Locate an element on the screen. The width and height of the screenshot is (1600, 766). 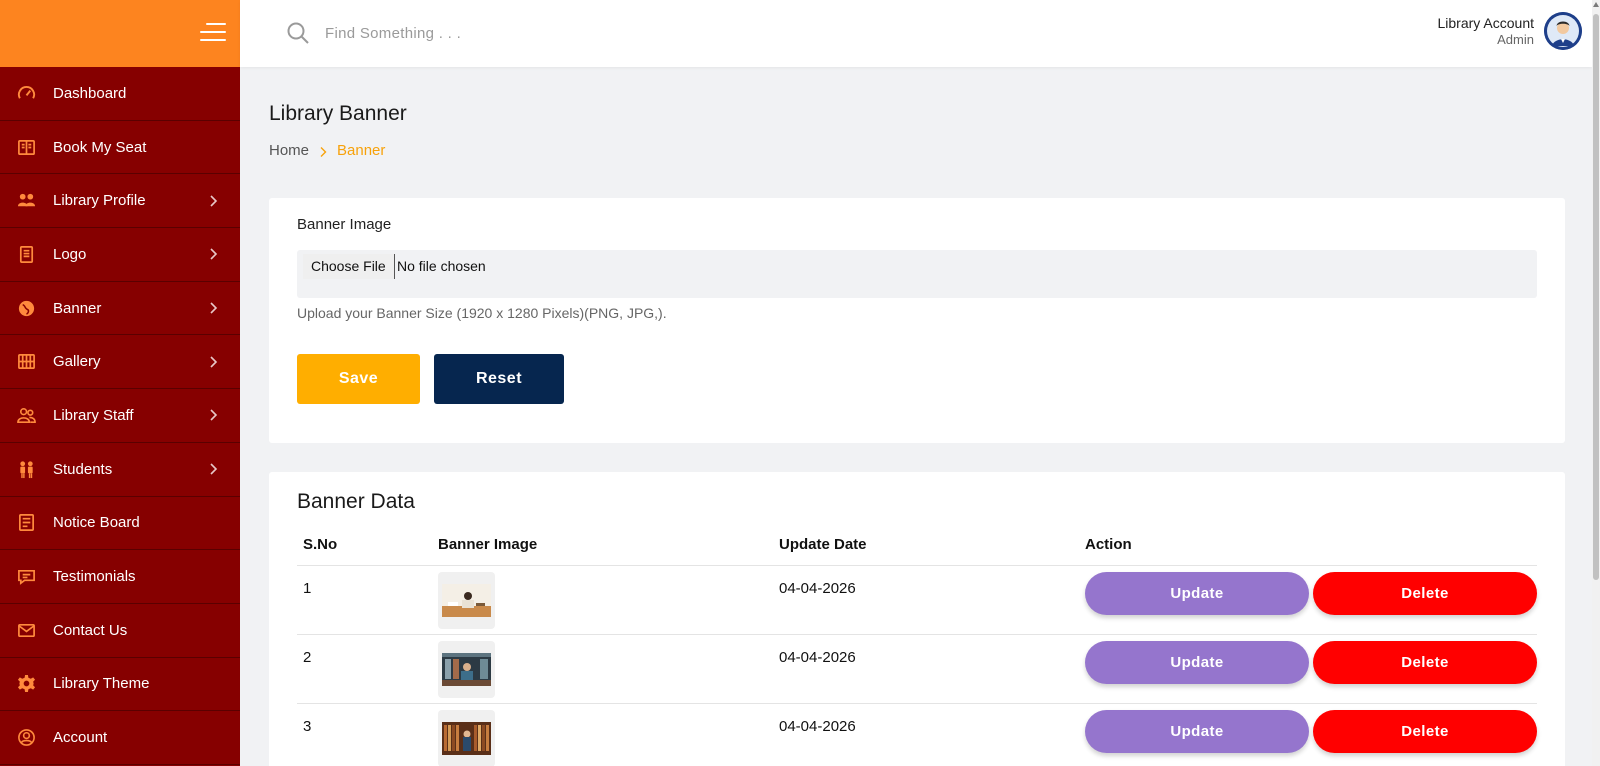
sidebar-item-dashboard: Dashboard is located at coordinates (120, 94).